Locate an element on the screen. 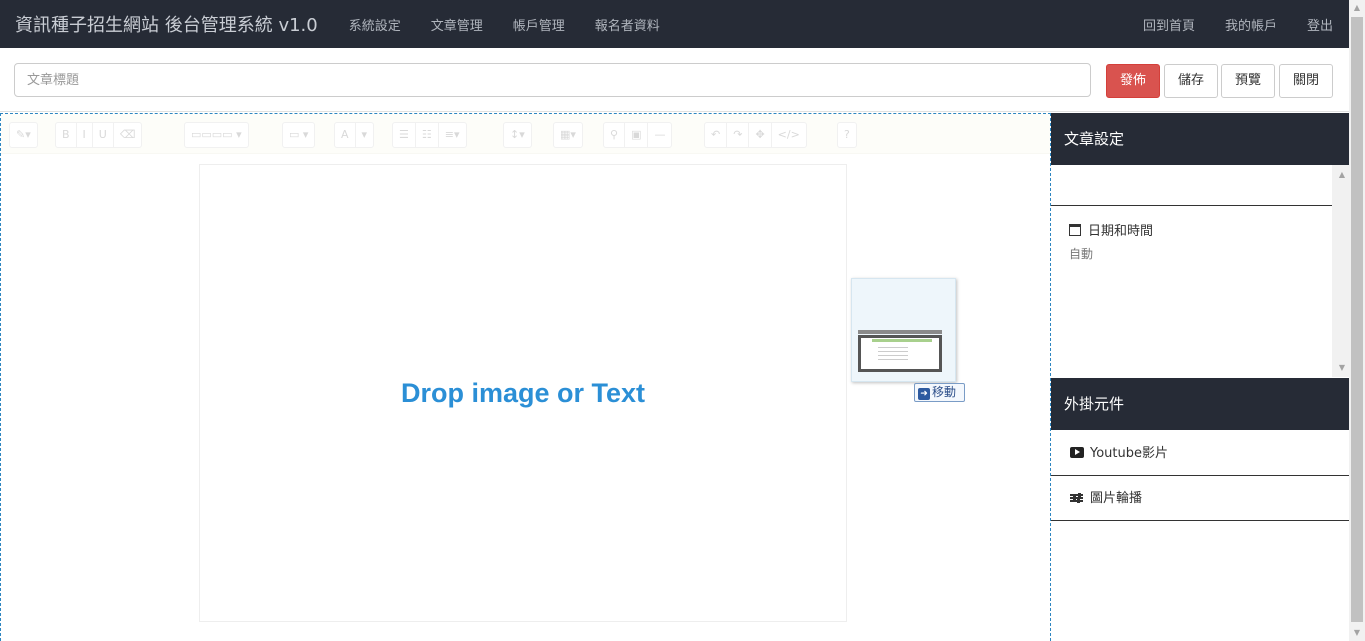 The width and height of the screenshot is (1365, 641). settings-scrollbar is located at coordinates (1340, 271).